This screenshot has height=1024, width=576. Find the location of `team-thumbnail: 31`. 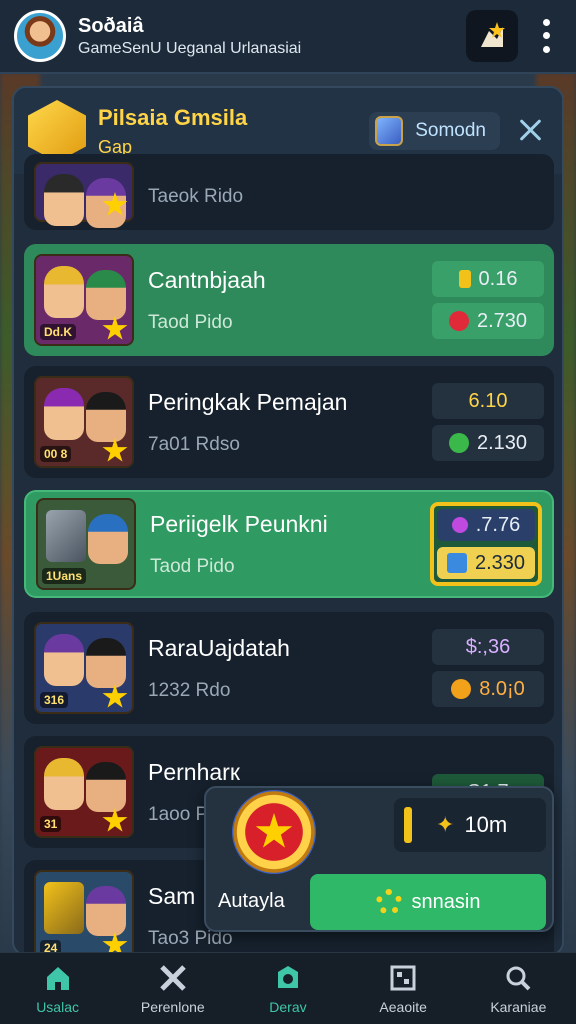

team-thumbnail: 31 is located at coordinates (84, 792).